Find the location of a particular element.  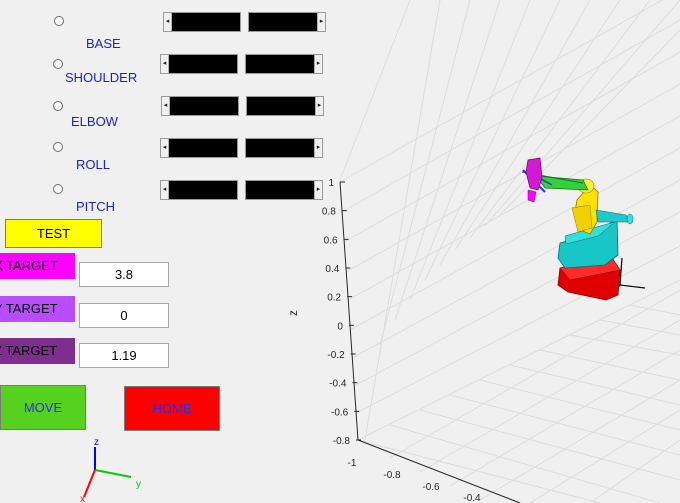

x-tick-label: -0.4 is located at coordinates (472, 498).